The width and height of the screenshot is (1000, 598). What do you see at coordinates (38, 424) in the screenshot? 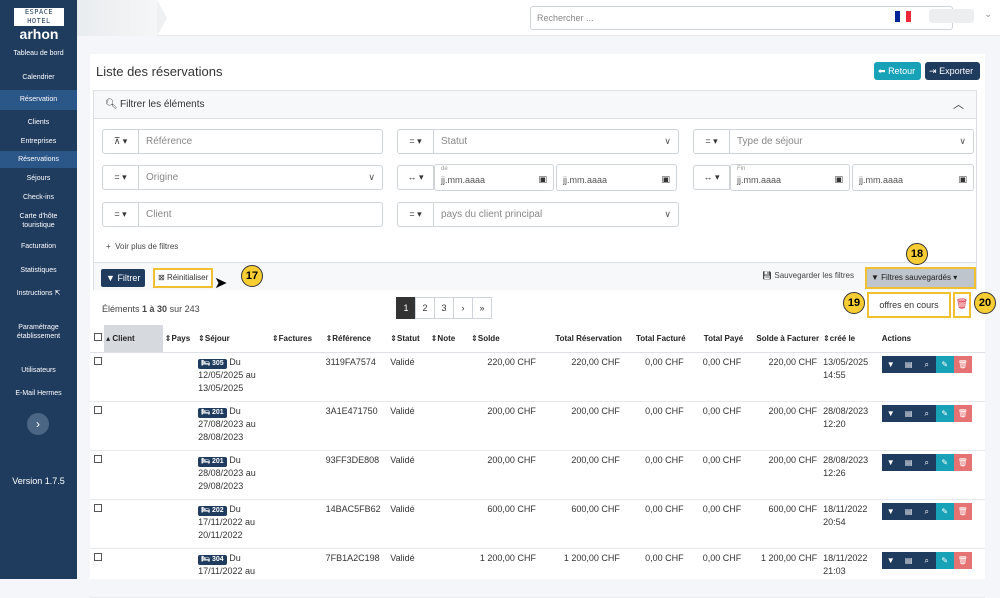
I see `chevron-right-icon: ›` at bounding box center [38, 424].